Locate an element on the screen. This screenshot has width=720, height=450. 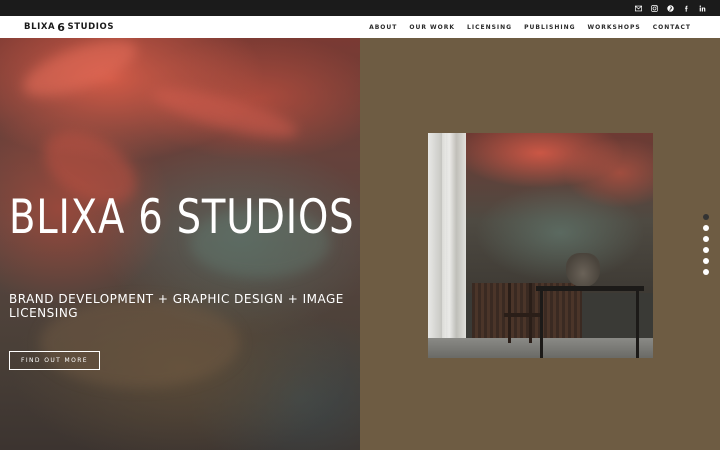
pinterest-icon is located at coordinates (670, 8).